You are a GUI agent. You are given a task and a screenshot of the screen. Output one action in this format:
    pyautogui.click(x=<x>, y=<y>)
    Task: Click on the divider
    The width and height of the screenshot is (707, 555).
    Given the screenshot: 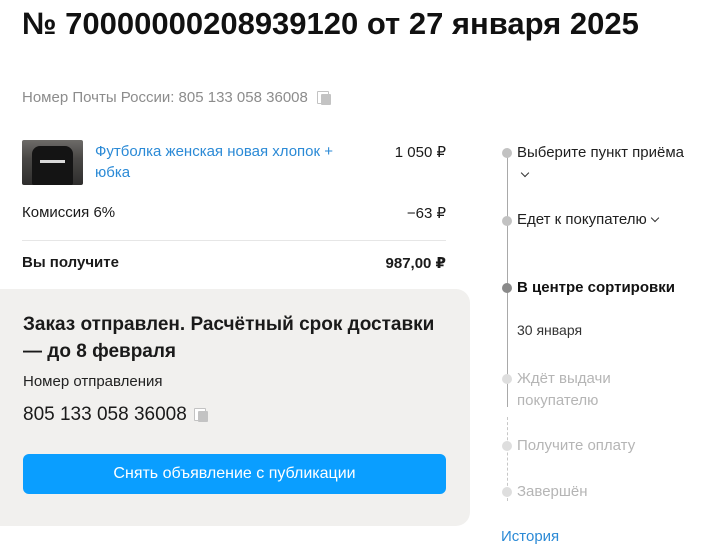 What is the action you would take?
    pyautogui.click(x=234, y=240)
    